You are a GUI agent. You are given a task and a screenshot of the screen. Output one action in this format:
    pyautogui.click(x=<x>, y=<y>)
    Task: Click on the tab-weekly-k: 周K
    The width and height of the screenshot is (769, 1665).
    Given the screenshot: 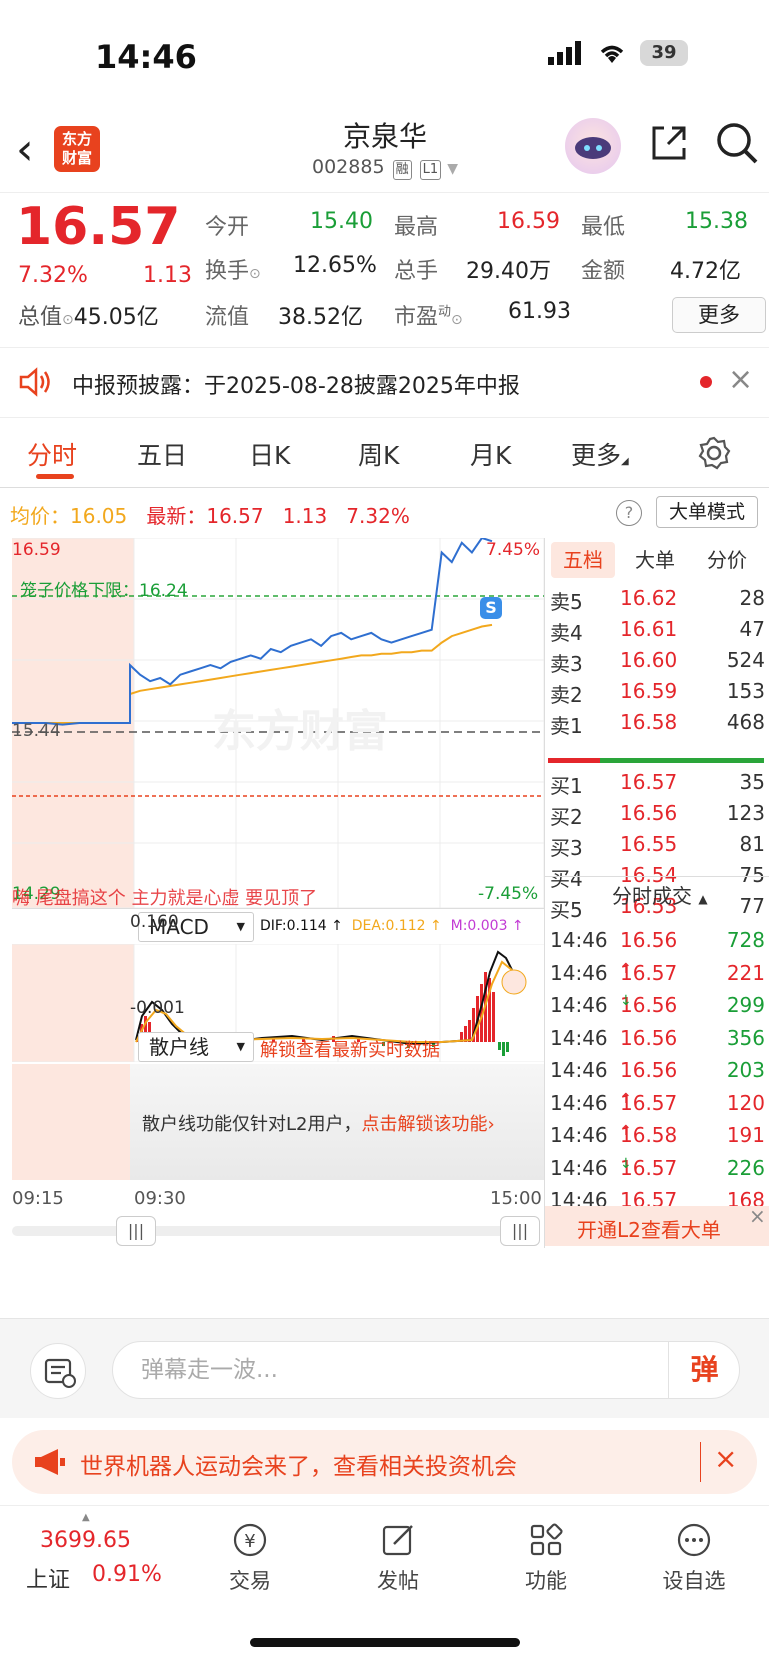 What is the action you would take?
    pyautogui.click(x=378, y=454)
    